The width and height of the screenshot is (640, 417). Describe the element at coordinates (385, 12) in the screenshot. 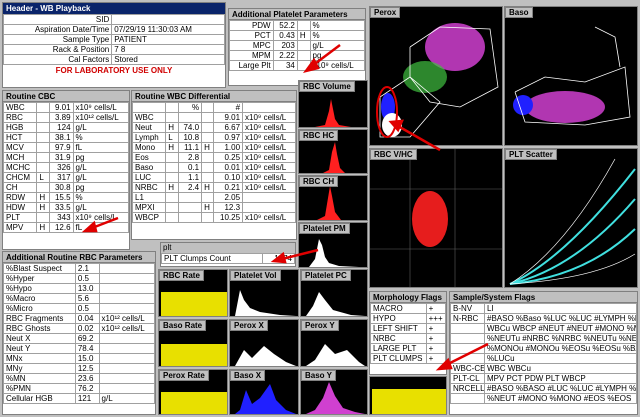

I see `perox-label: Perox` at that location.